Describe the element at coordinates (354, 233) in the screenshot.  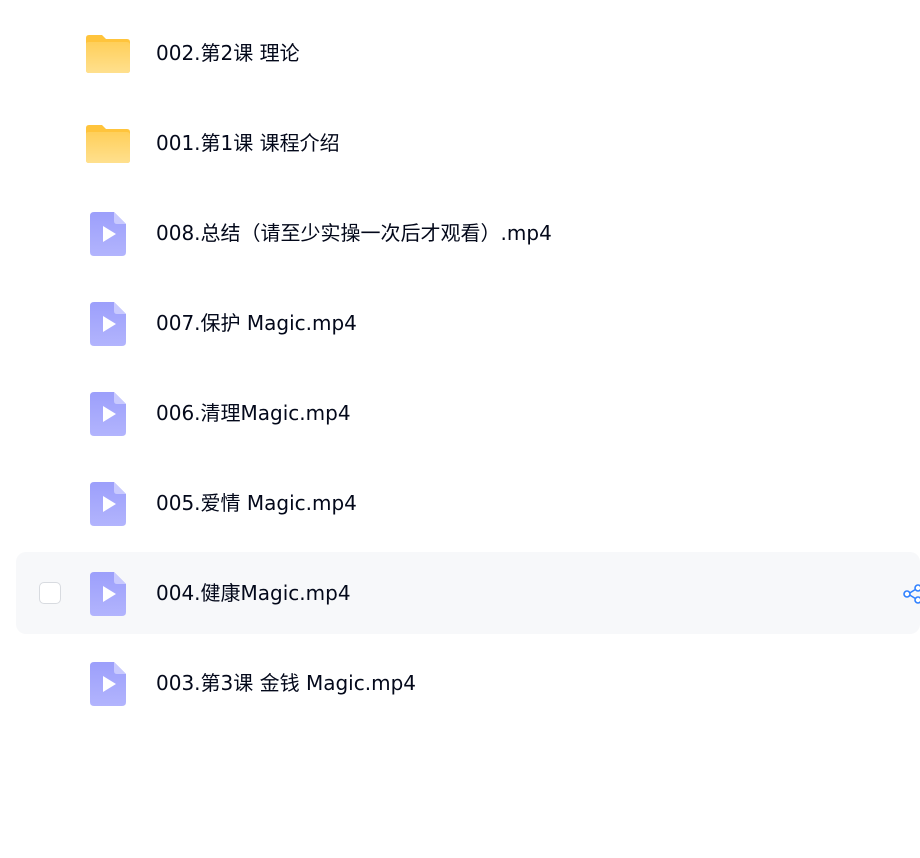
I see `file-name: 008.总结（请至少实操一次后才观看）.mp4` at that location.